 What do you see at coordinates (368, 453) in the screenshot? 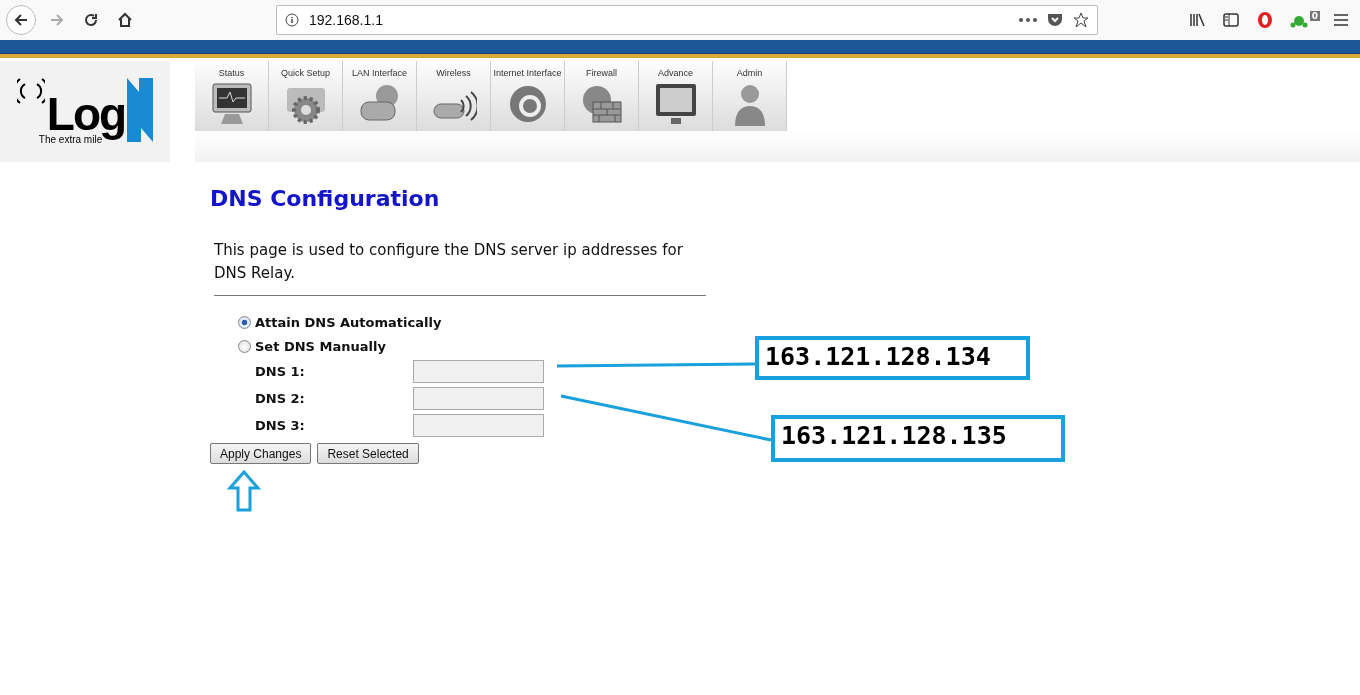
I see `reset-button: Reset Selected` at bounding box center [368, 453].